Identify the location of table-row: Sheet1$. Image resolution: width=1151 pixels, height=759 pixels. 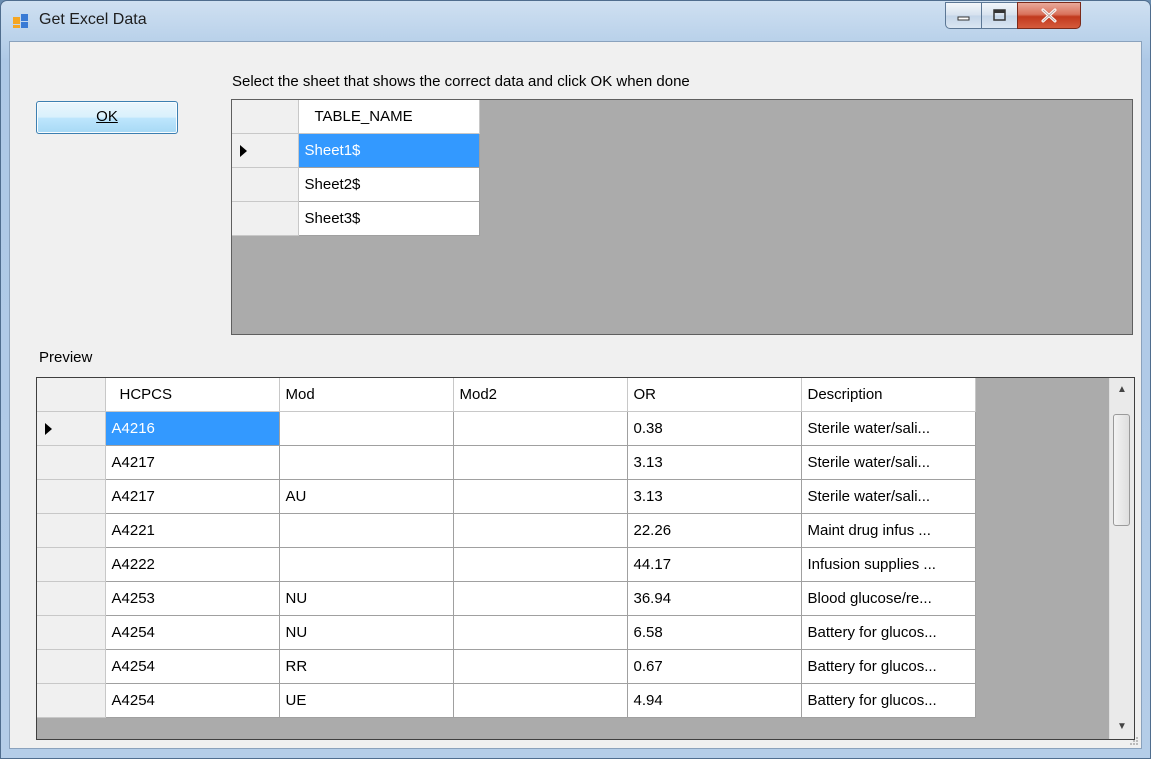
(356, 150).